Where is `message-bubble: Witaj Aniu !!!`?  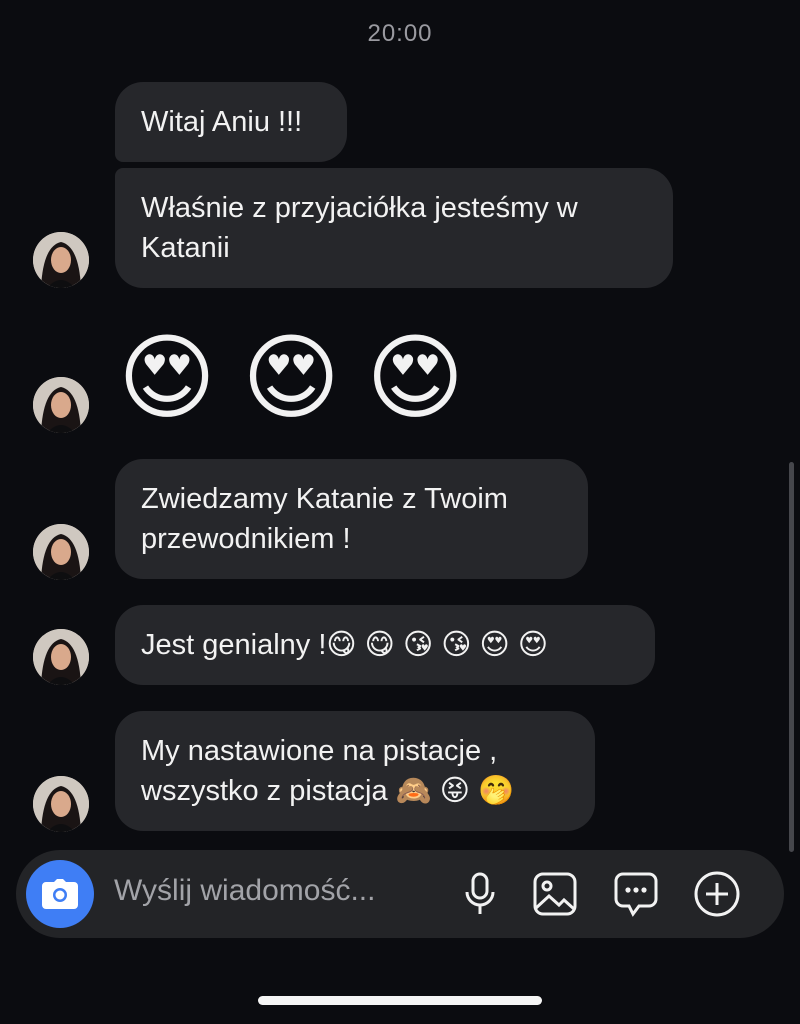 message-bubble: Witaj Aniu !!! is located at coordinates (231, 122).